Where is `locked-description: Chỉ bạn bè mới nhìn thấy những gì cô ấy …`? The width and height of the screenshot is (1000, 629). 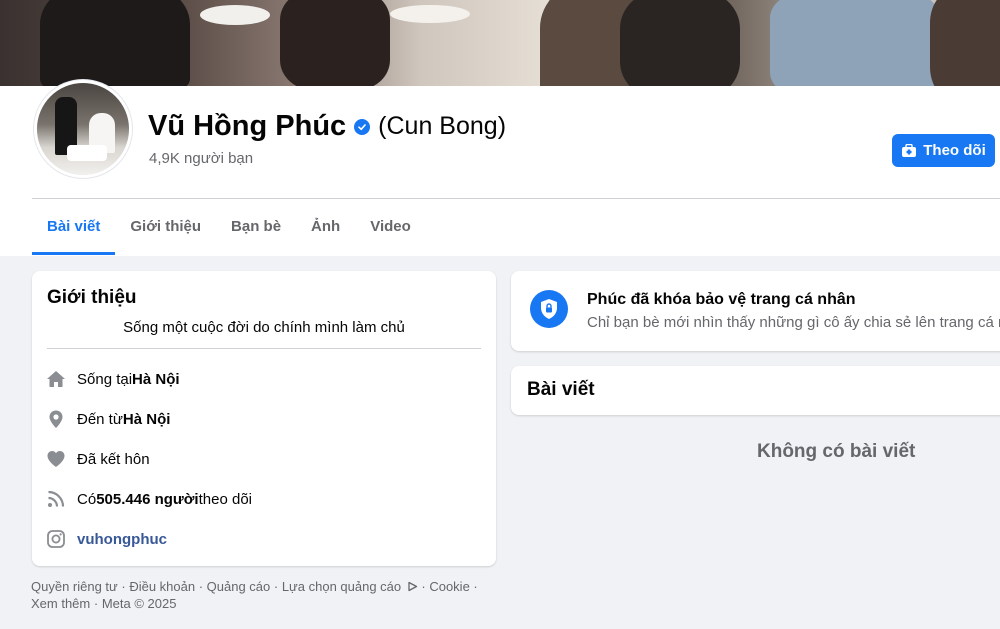
locked-description: Chỉ bạn bè mới nhìn thấy những gì cô ấy … is located at coordinates (793, 322).